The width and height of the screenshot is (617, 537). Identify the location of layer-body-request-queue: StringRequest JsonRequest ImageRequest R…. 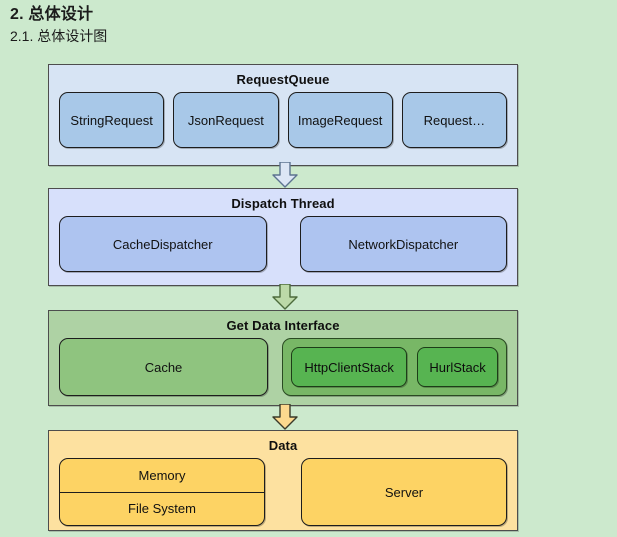
(283, 120).